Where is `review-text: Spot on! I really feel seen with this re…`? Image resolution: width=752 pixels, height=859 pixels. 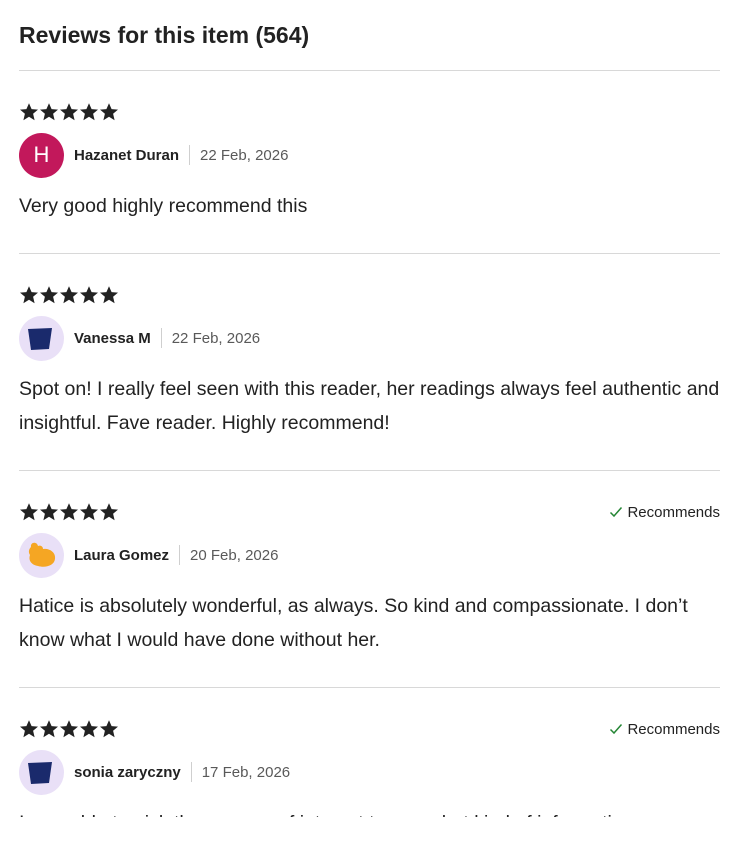 review-text: Spot on! I really feel seen with this re… is located at coordinates (369, 406).